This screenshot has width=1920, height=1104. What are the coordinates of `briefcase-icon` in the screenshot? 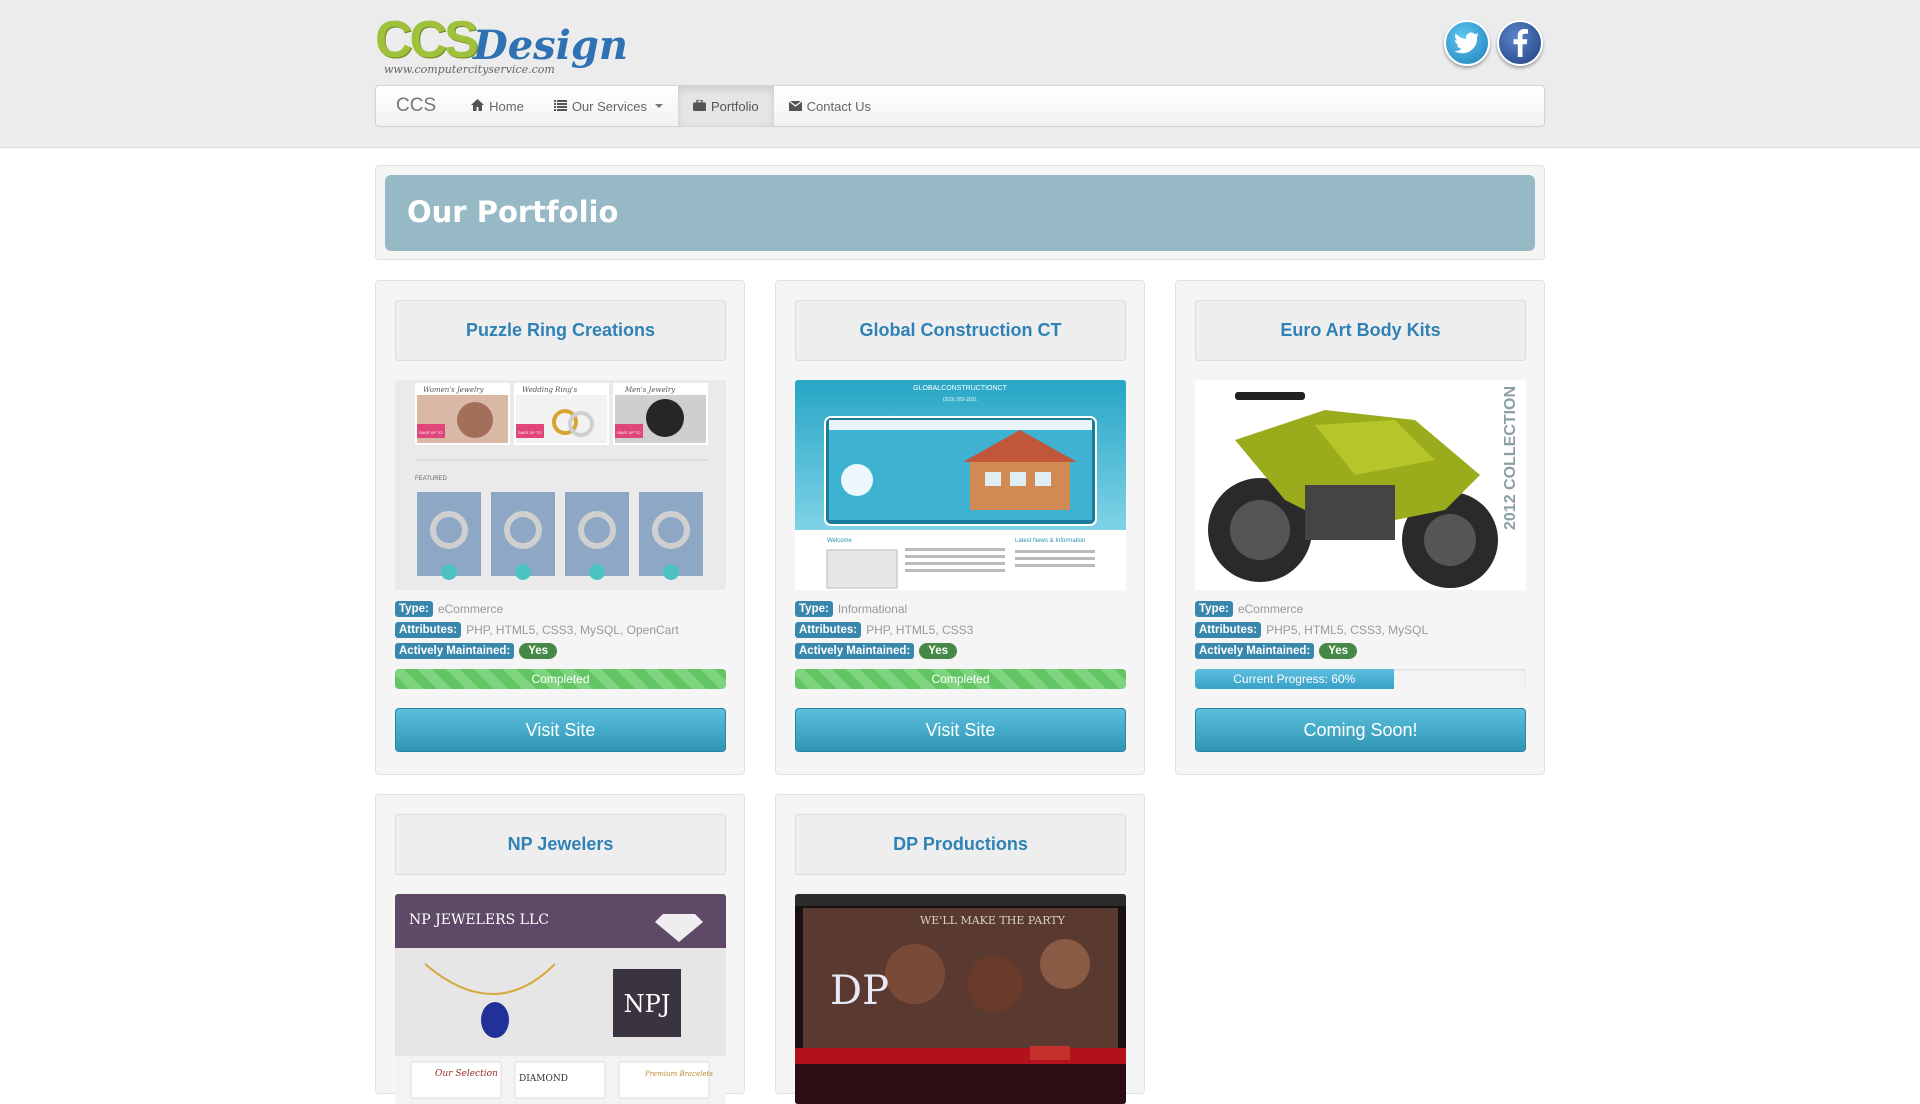 It's located at (699, 106).